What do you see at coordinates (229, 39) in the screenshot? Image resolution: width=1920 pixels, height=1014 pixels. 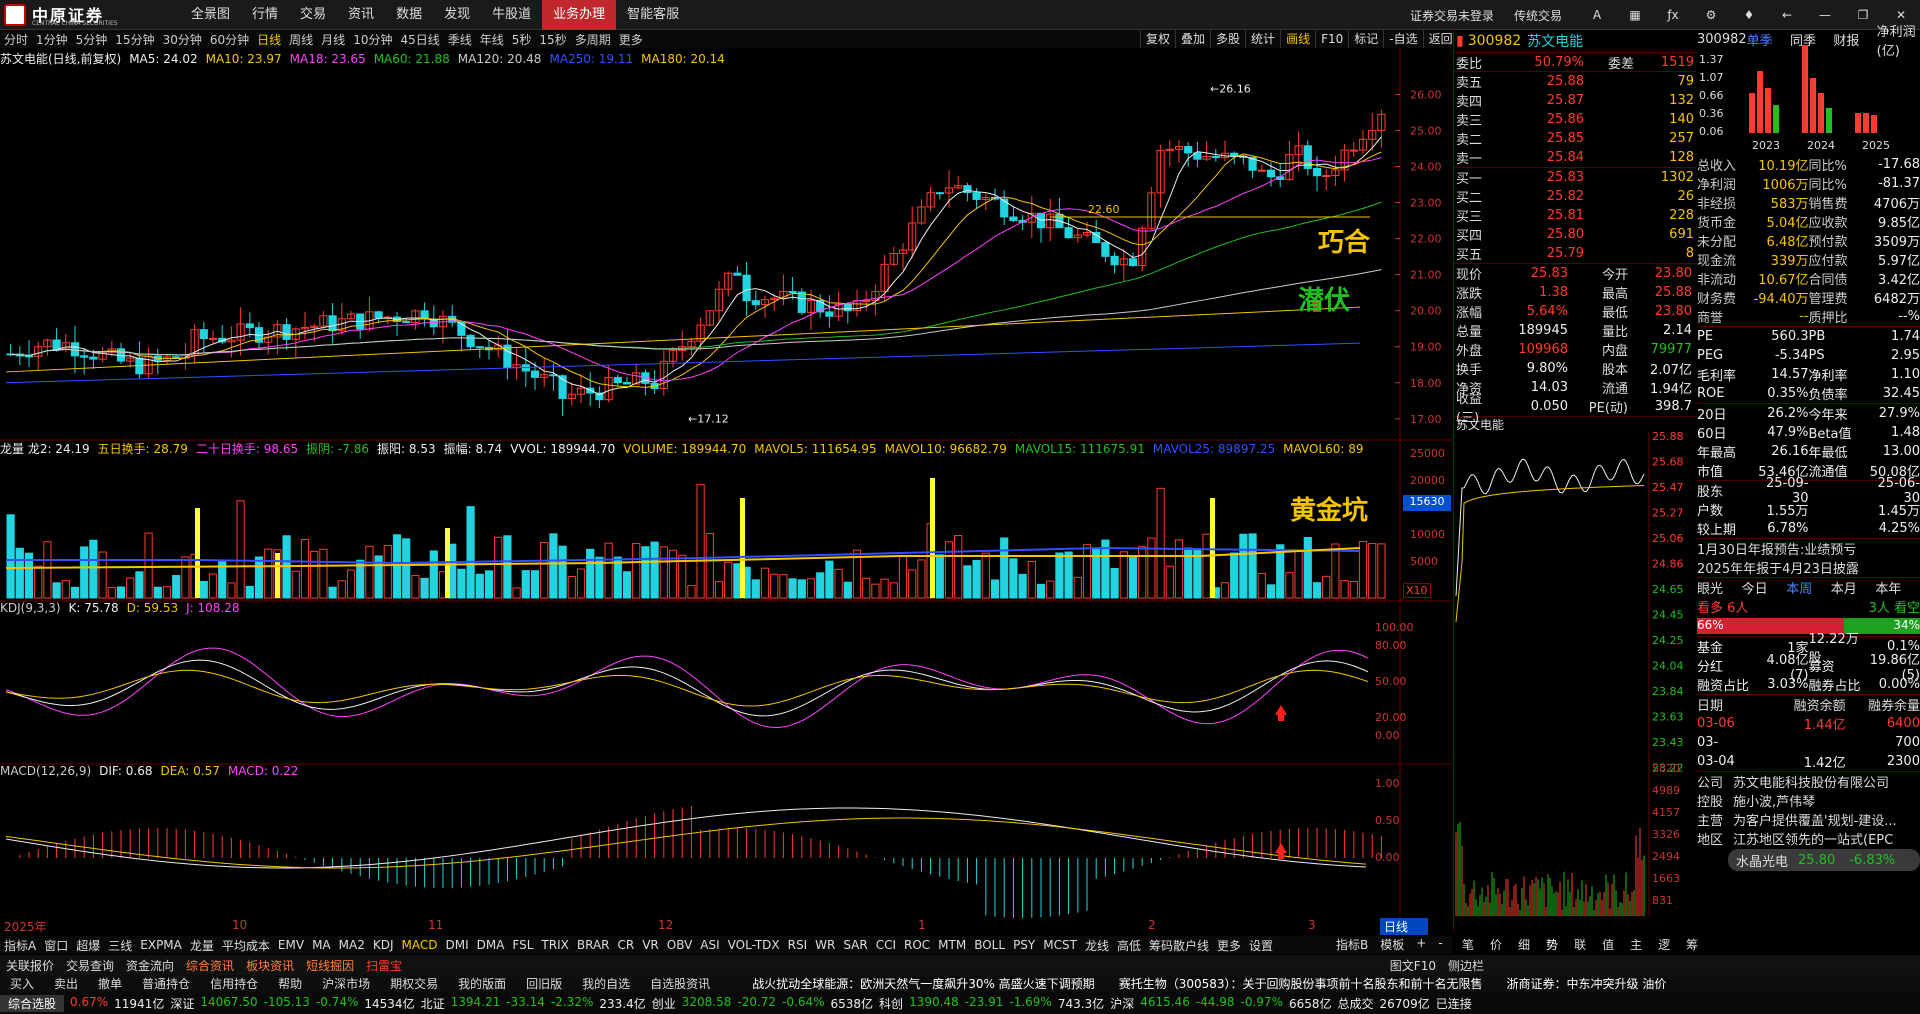 I see `period-5: 60分钟` at bounding box center [229, 39].